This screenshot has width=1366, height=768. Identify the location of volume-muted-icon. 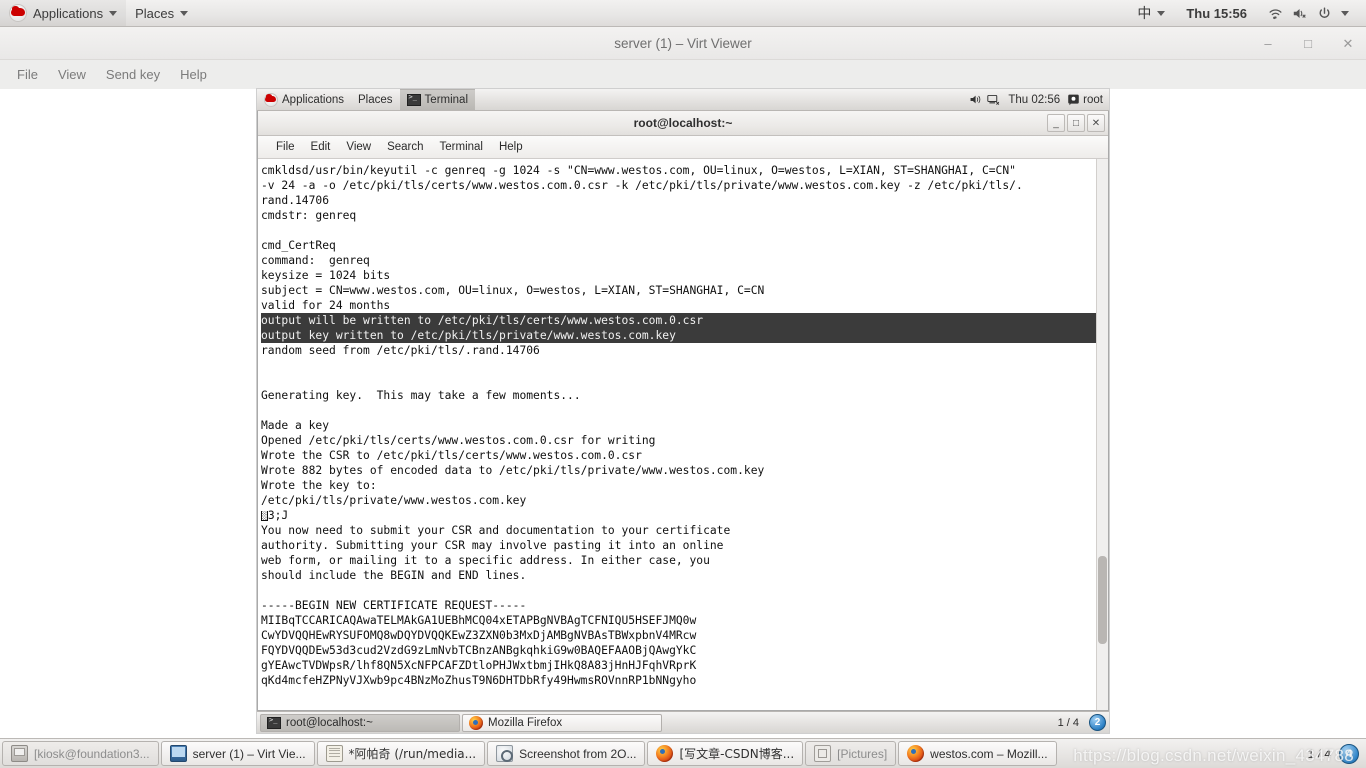
(1299, 13).